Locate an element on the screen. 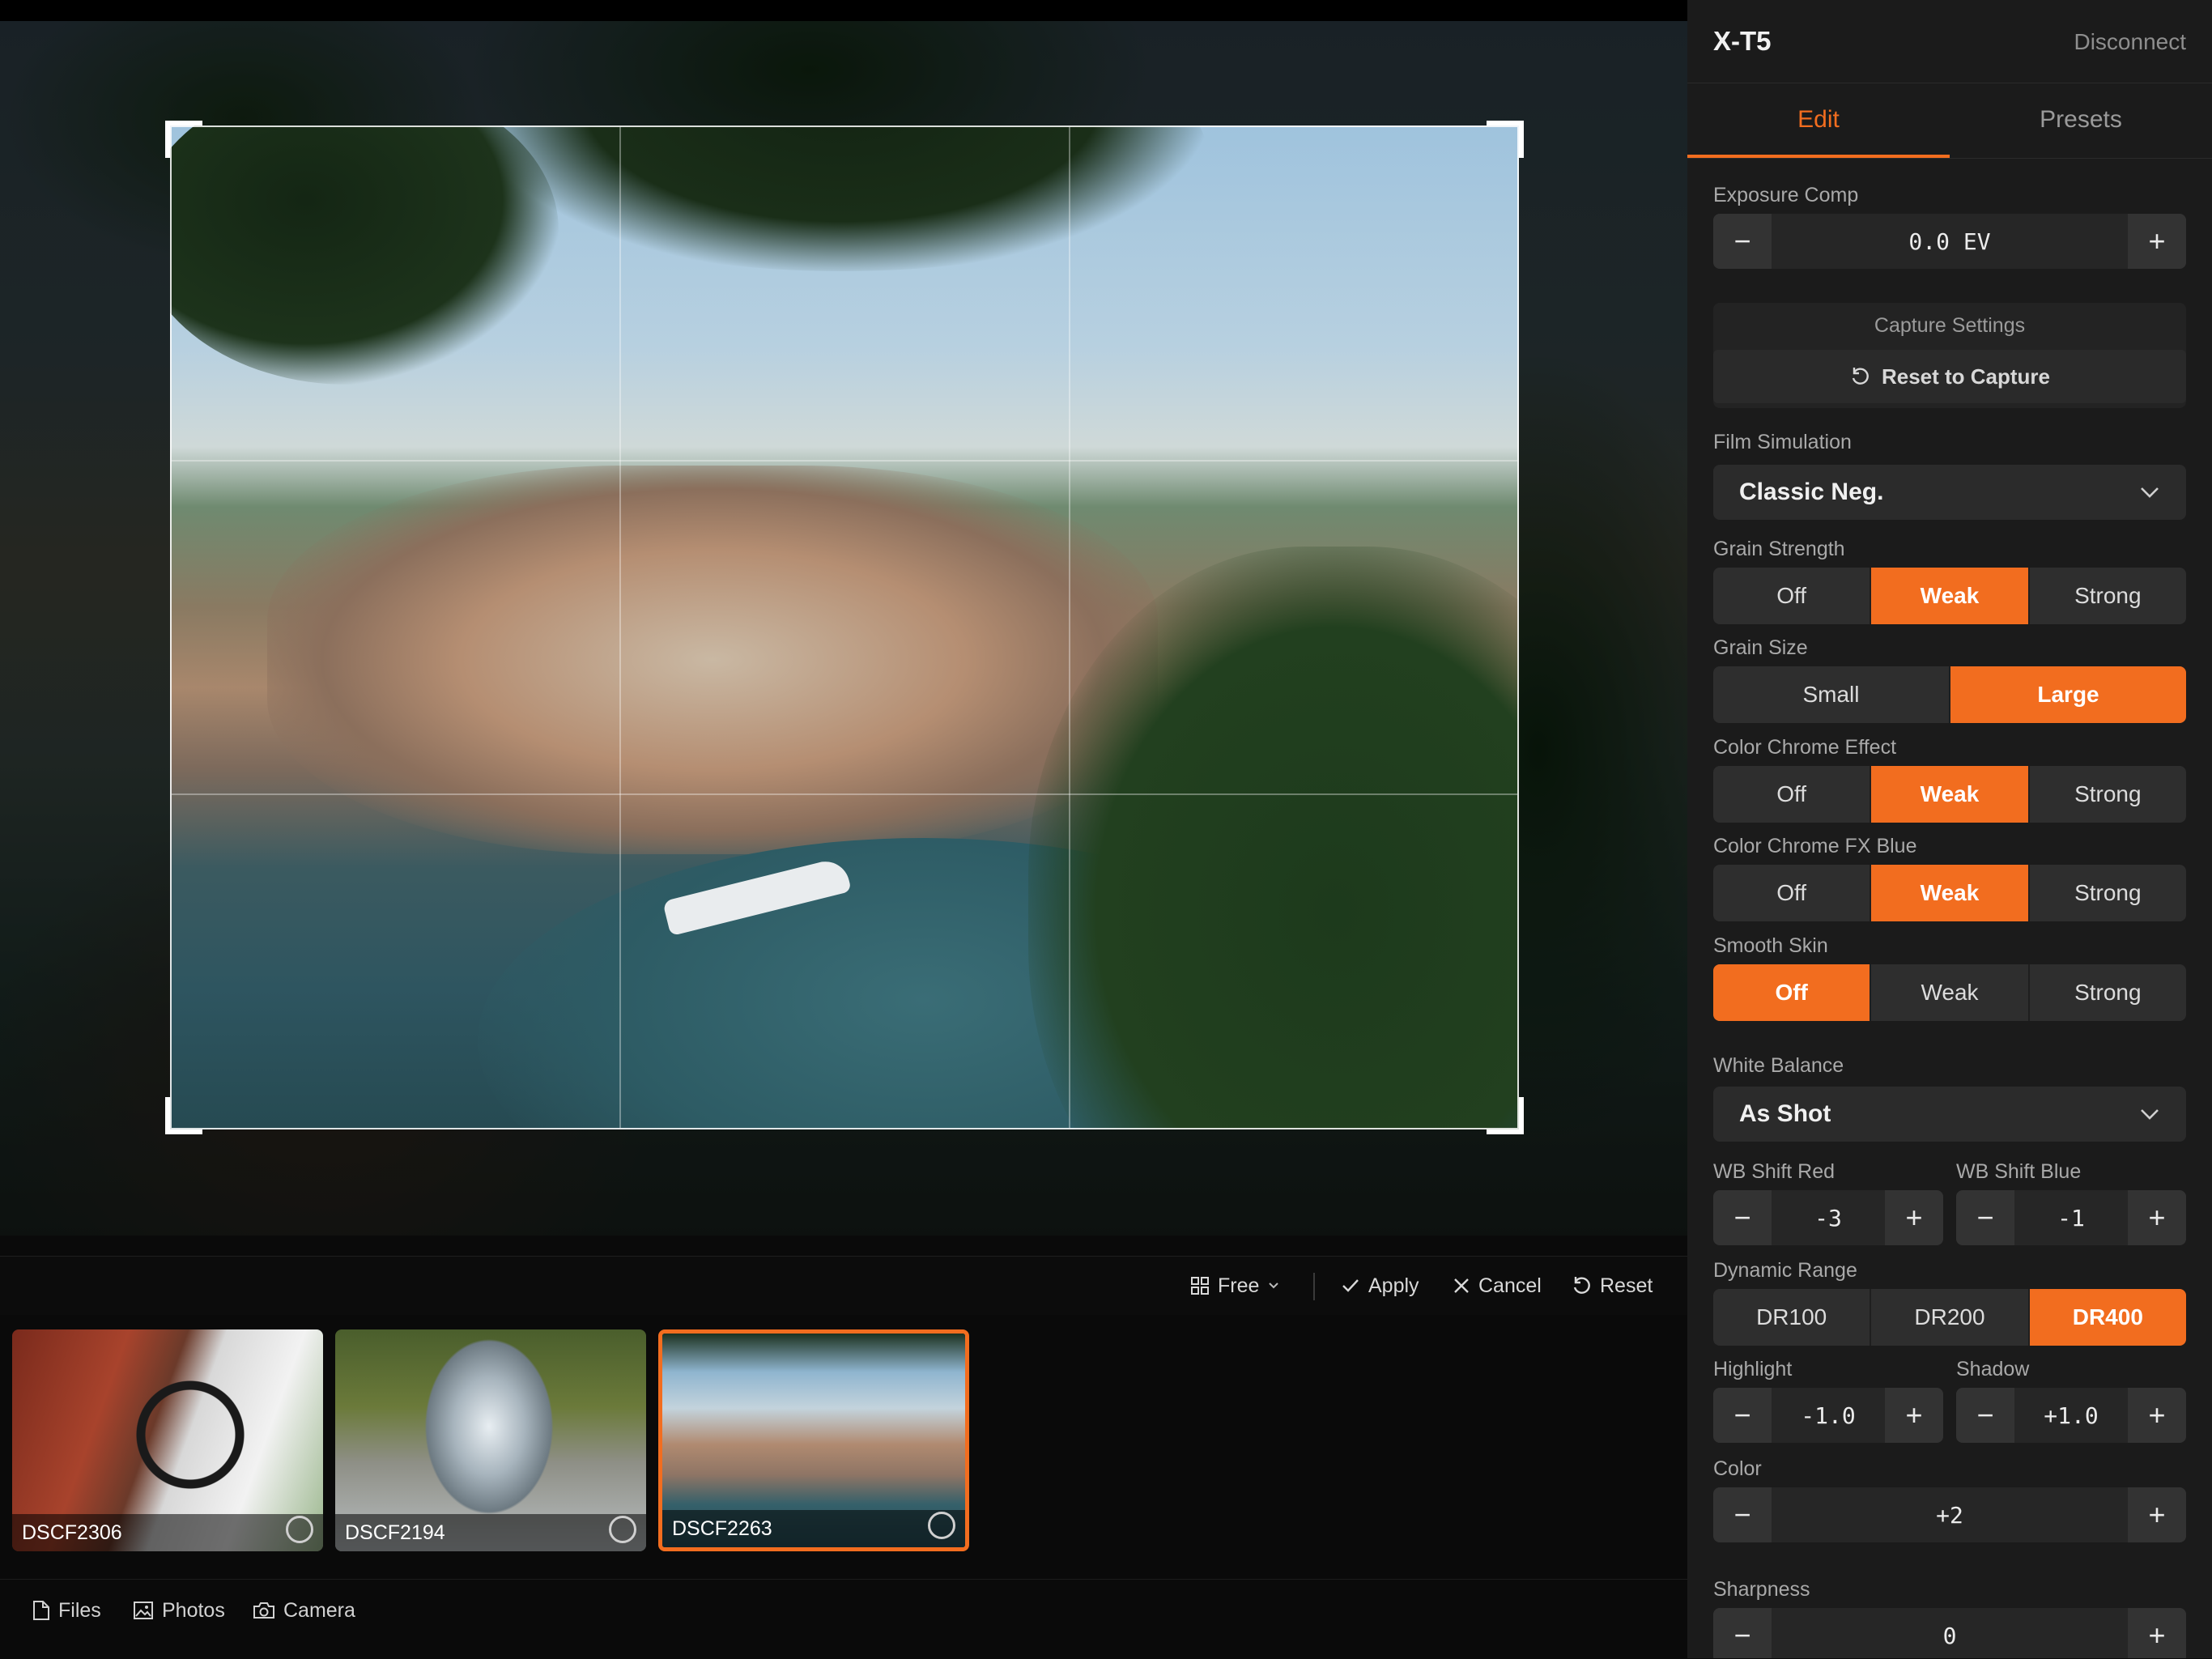  highlight-label: Highlight is located at coordinates (1753, 1369).